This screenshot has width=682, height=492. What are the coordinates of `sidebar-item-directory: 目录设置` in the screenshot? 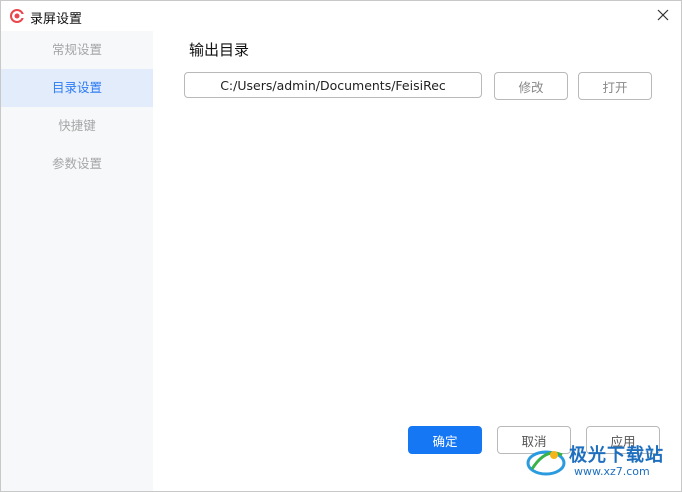 It's located at (77, 88).